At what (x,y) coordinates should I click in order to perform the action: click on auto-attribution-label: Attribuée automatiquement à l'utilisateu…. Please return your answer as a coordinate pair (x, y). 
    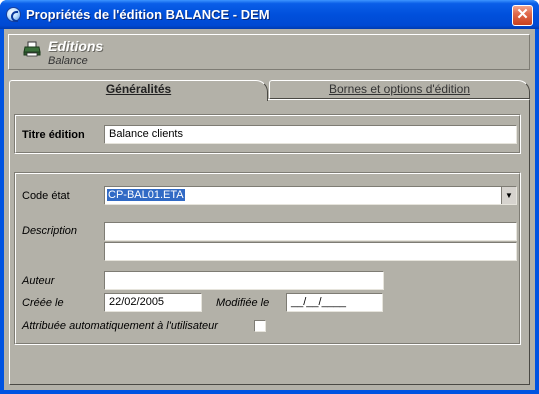
    Looking at the image, I should click on (120, 326).